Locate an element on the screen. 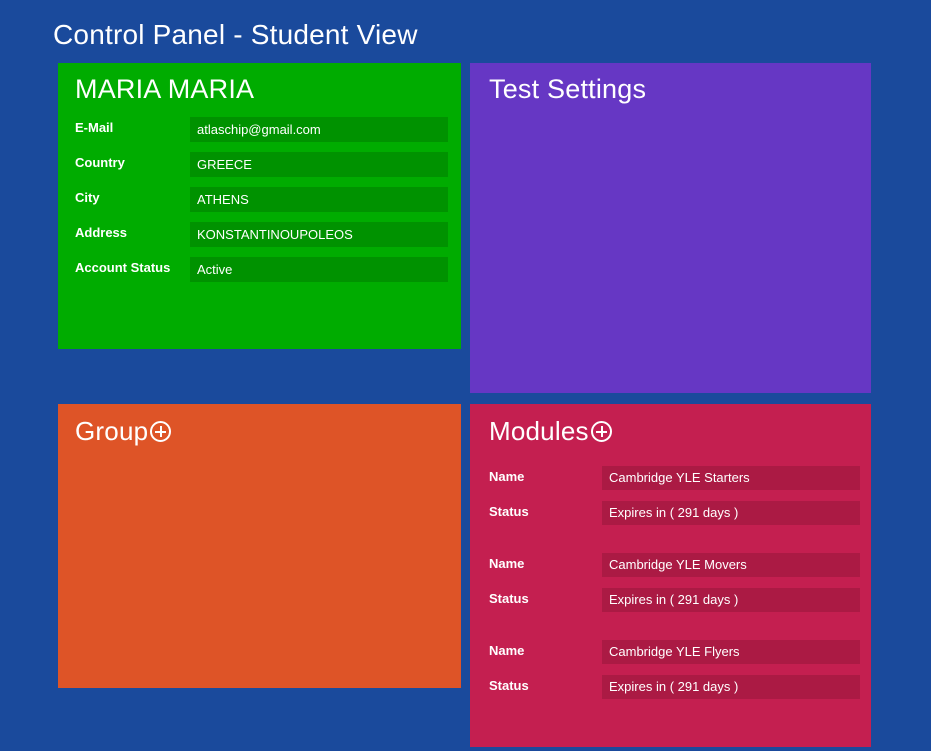  module-name-value: Cambridge YLE Starters is located at coordinates (731, 478).